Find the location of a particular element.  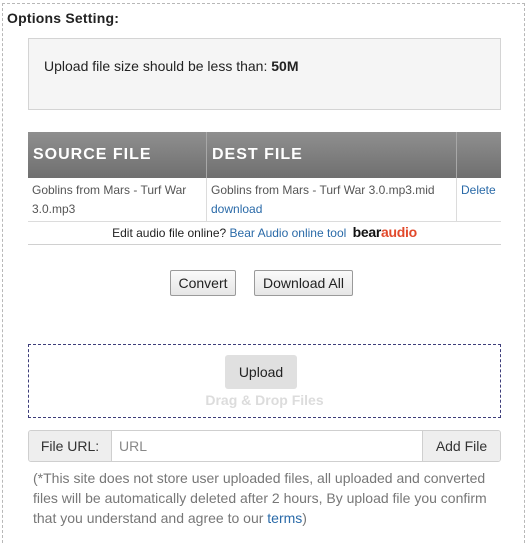

actions-cell: Delete is located at coordinates (479, 199).